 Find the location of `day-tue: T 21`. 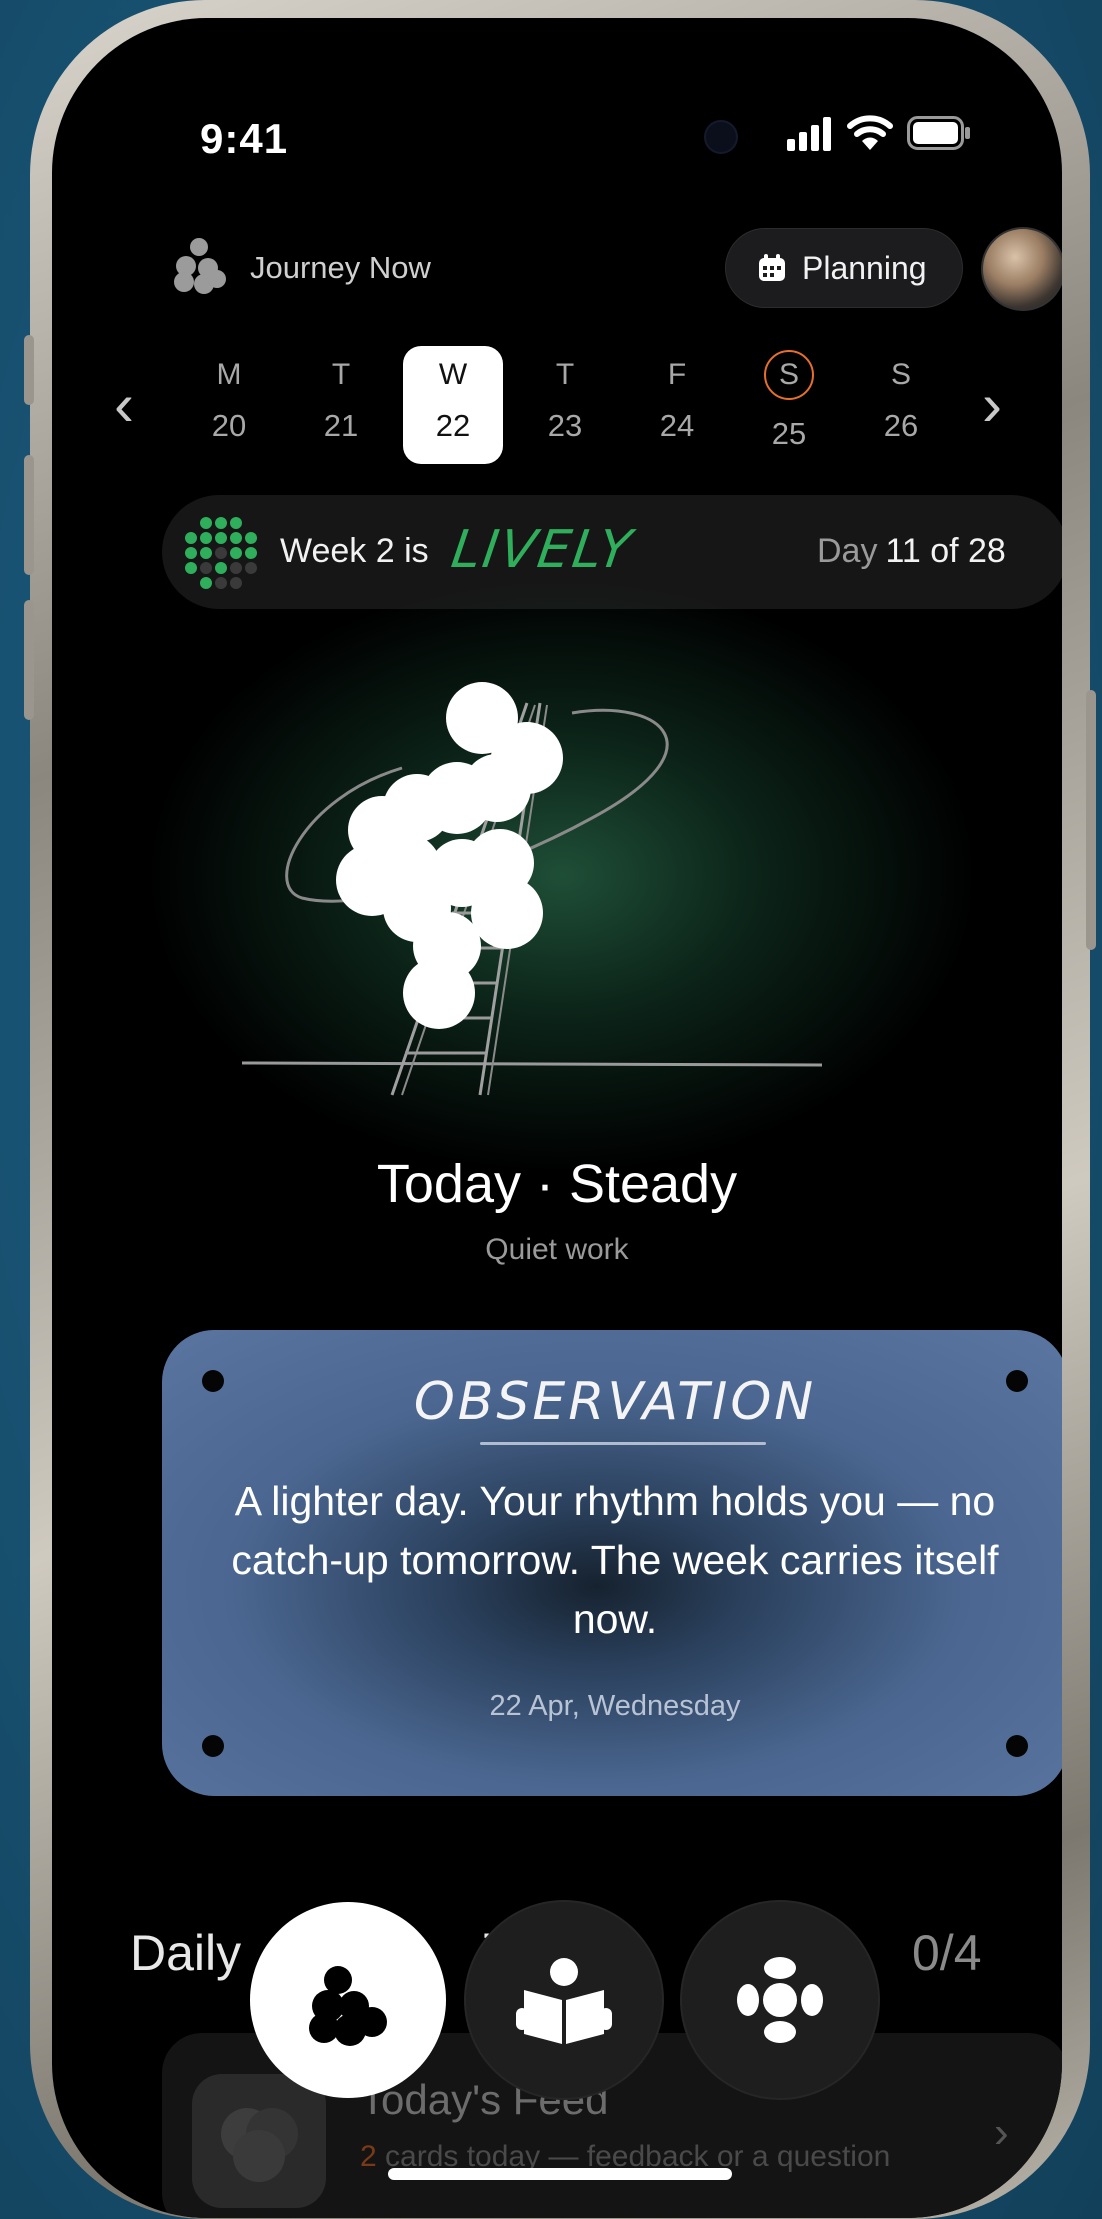

day-tue: T 21 is located at coordinates (341, 401).